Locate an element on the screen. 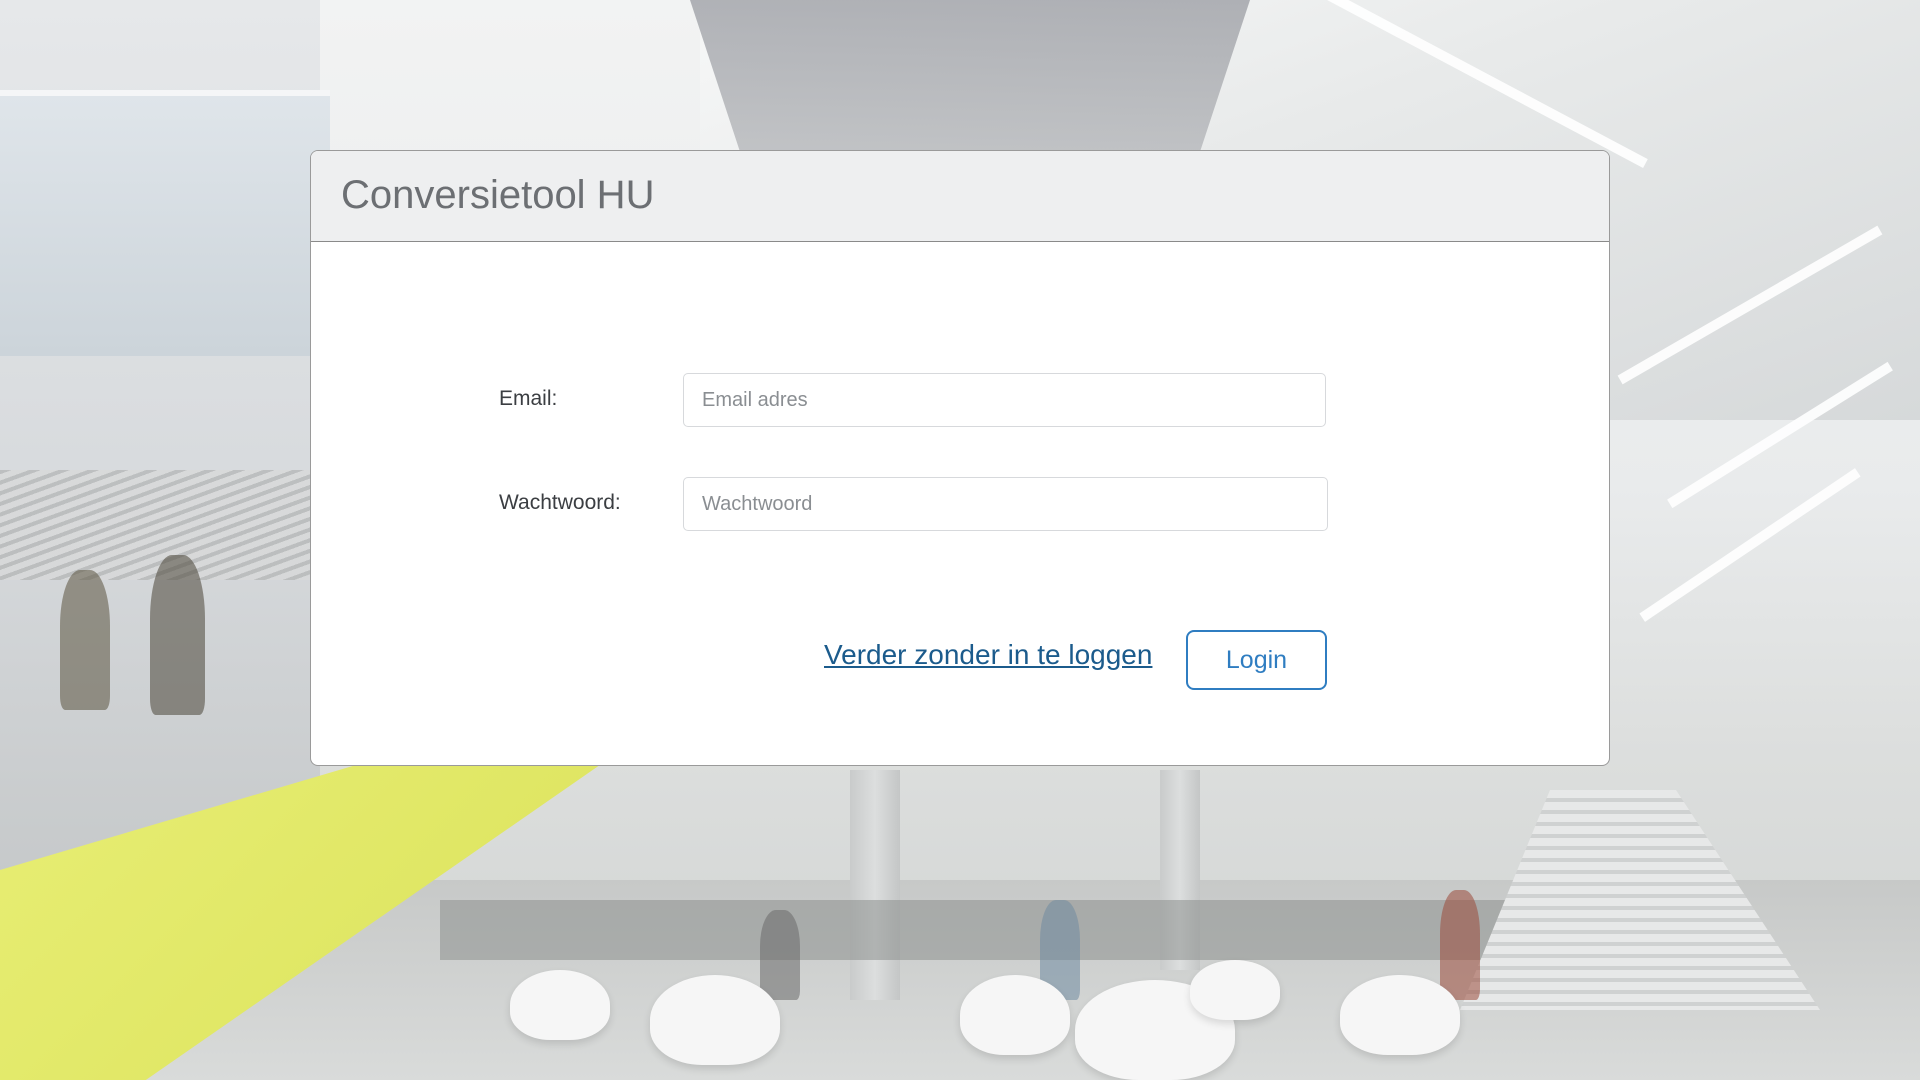  app-title: Conversietool HU is located at coordinates (498, 195).